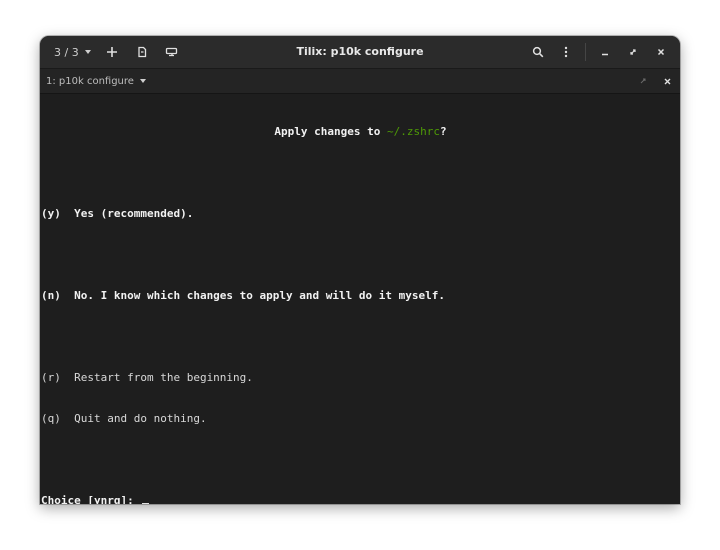 The width and height of the screenshot is (720, 550). What do you see at coordinates (655, 81) in the screenshot?
I see `tab-controls` at bounding box center [655, 81].